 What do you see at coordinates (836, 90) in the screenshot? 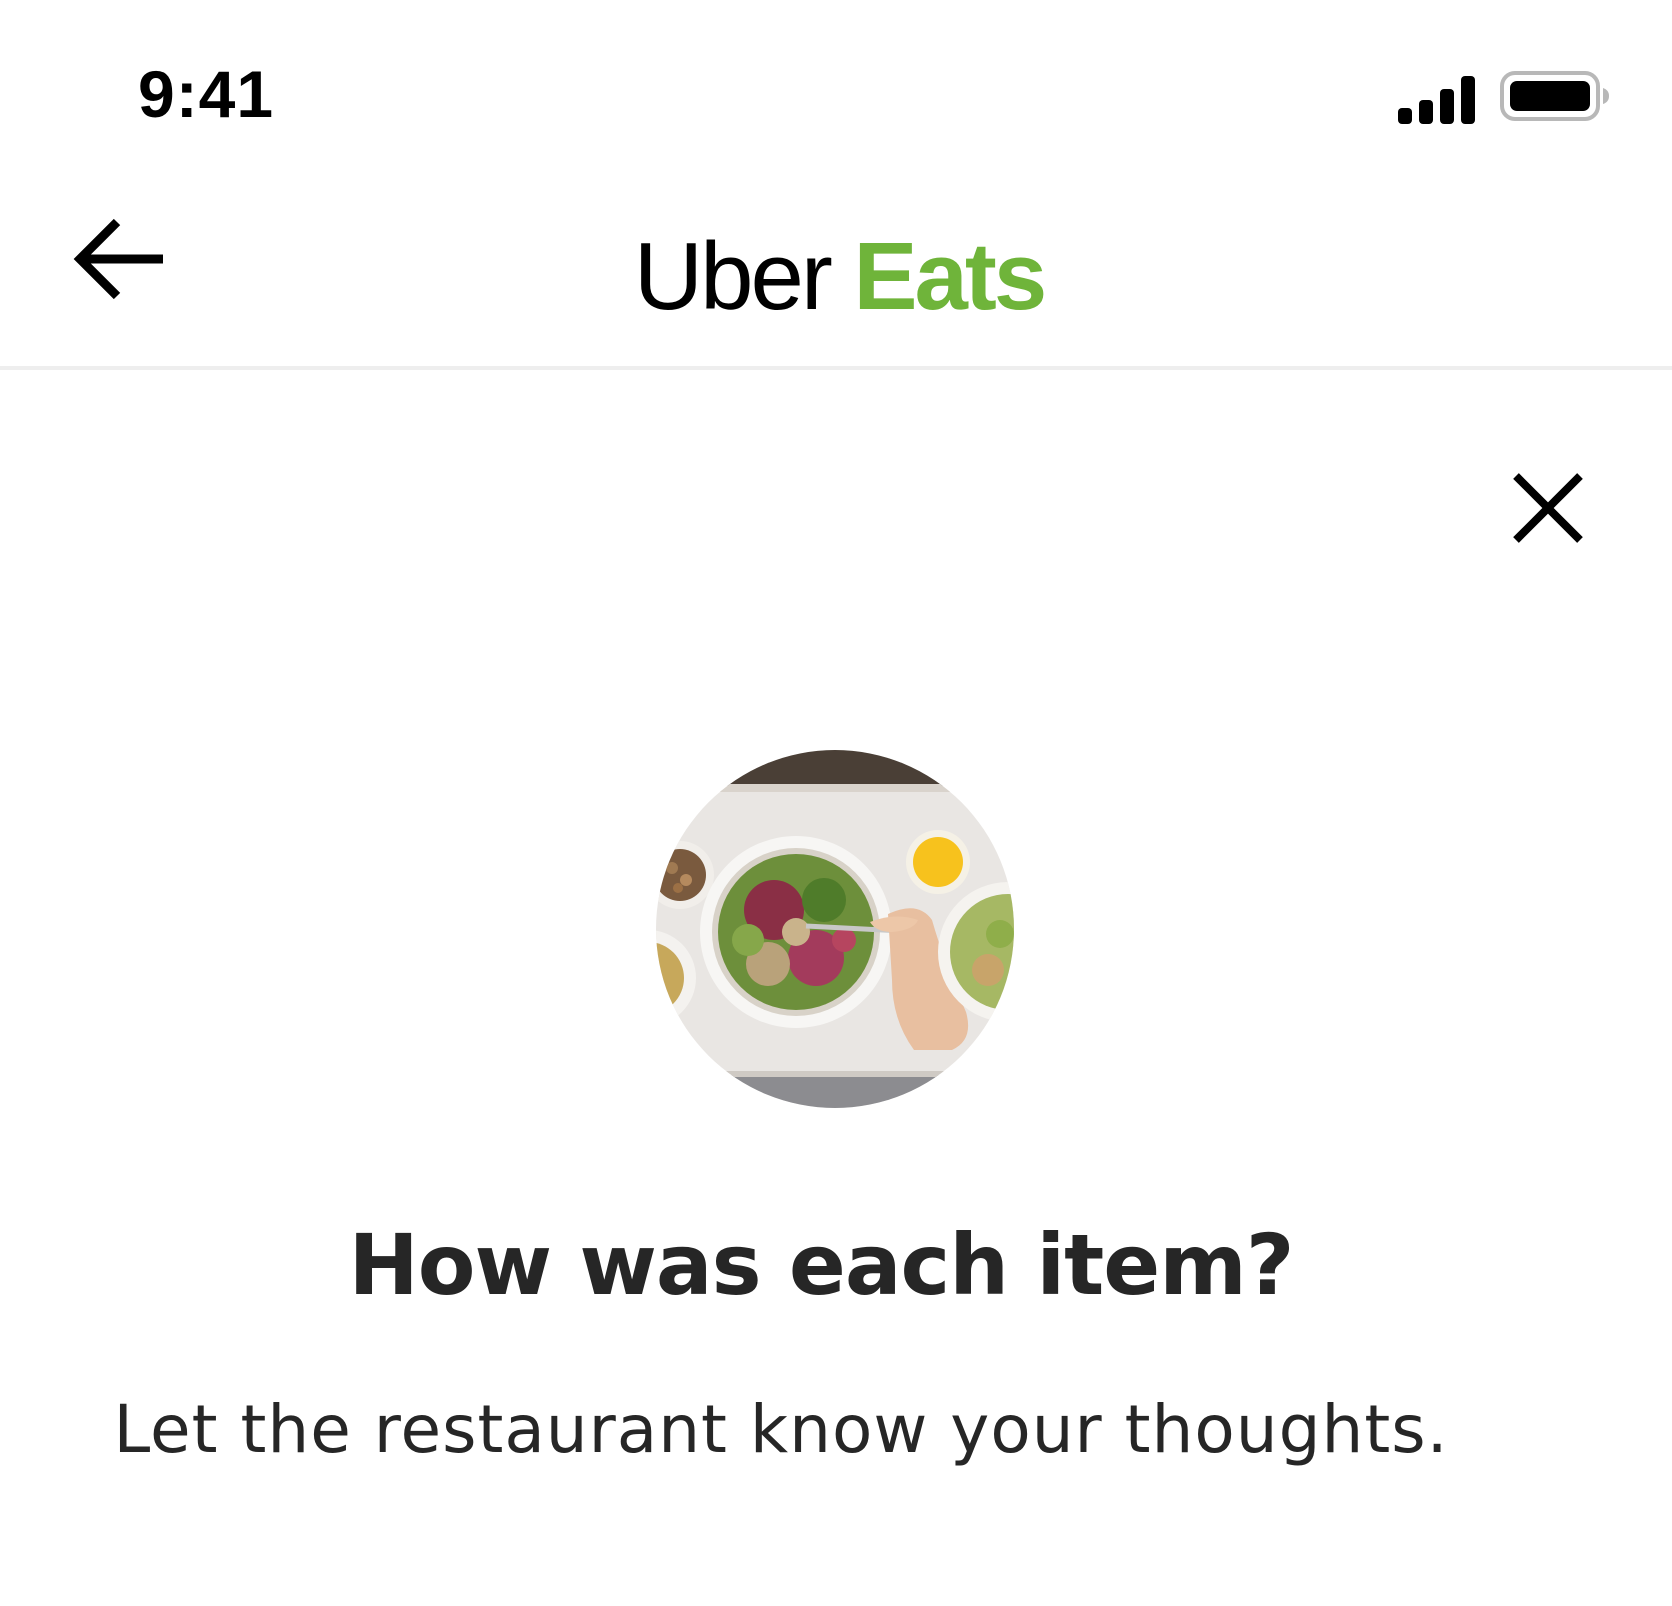
I see `status-bar: 9:41` at bounding box center [836, 90].